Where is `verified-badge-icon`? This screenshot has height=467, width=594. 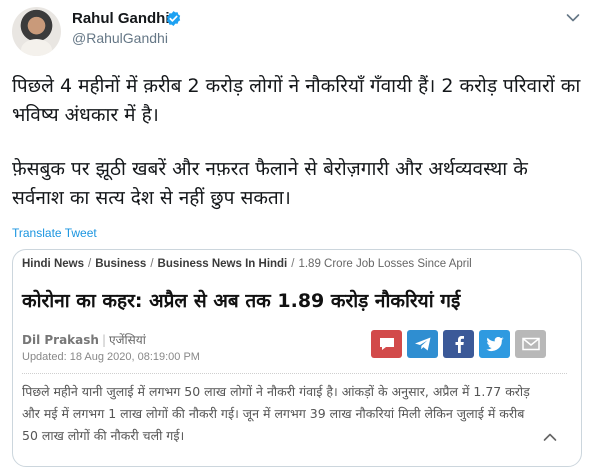
verified-badge-icon is located at coordinates (173, 18).